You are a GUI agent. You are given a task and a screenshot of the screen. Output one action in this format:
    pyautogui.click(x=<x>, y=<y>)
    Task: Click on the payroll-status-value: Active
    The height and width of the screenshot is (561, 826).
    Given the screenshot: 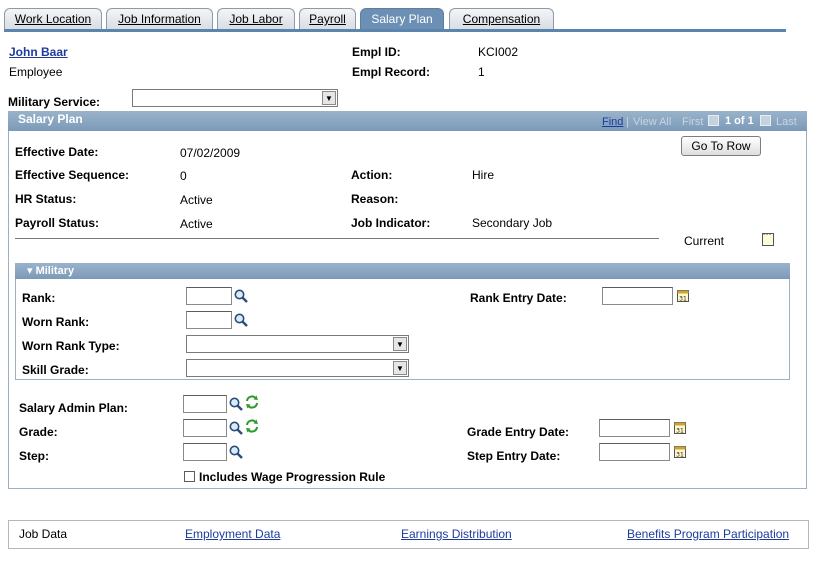 What is the action you would take?
    pyautogui.click(x=196, y=224)
    